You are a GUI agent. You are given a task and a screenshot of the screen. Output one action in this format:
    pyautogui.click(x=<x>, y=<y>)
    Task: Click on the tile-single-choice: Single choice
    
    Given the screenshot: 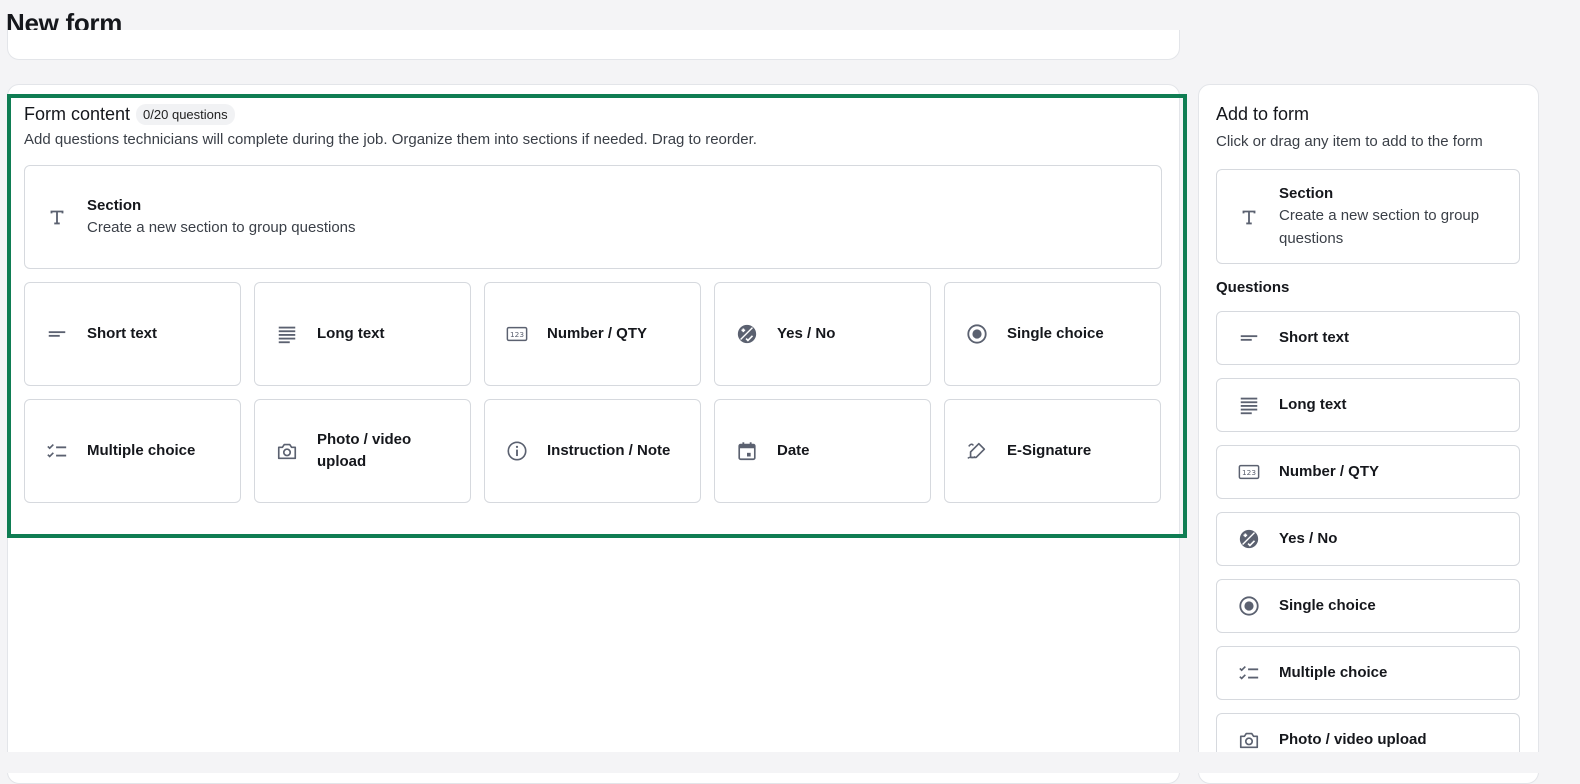 What is the action you would take?
    pyautogui.click(x=1052, y=334)
    